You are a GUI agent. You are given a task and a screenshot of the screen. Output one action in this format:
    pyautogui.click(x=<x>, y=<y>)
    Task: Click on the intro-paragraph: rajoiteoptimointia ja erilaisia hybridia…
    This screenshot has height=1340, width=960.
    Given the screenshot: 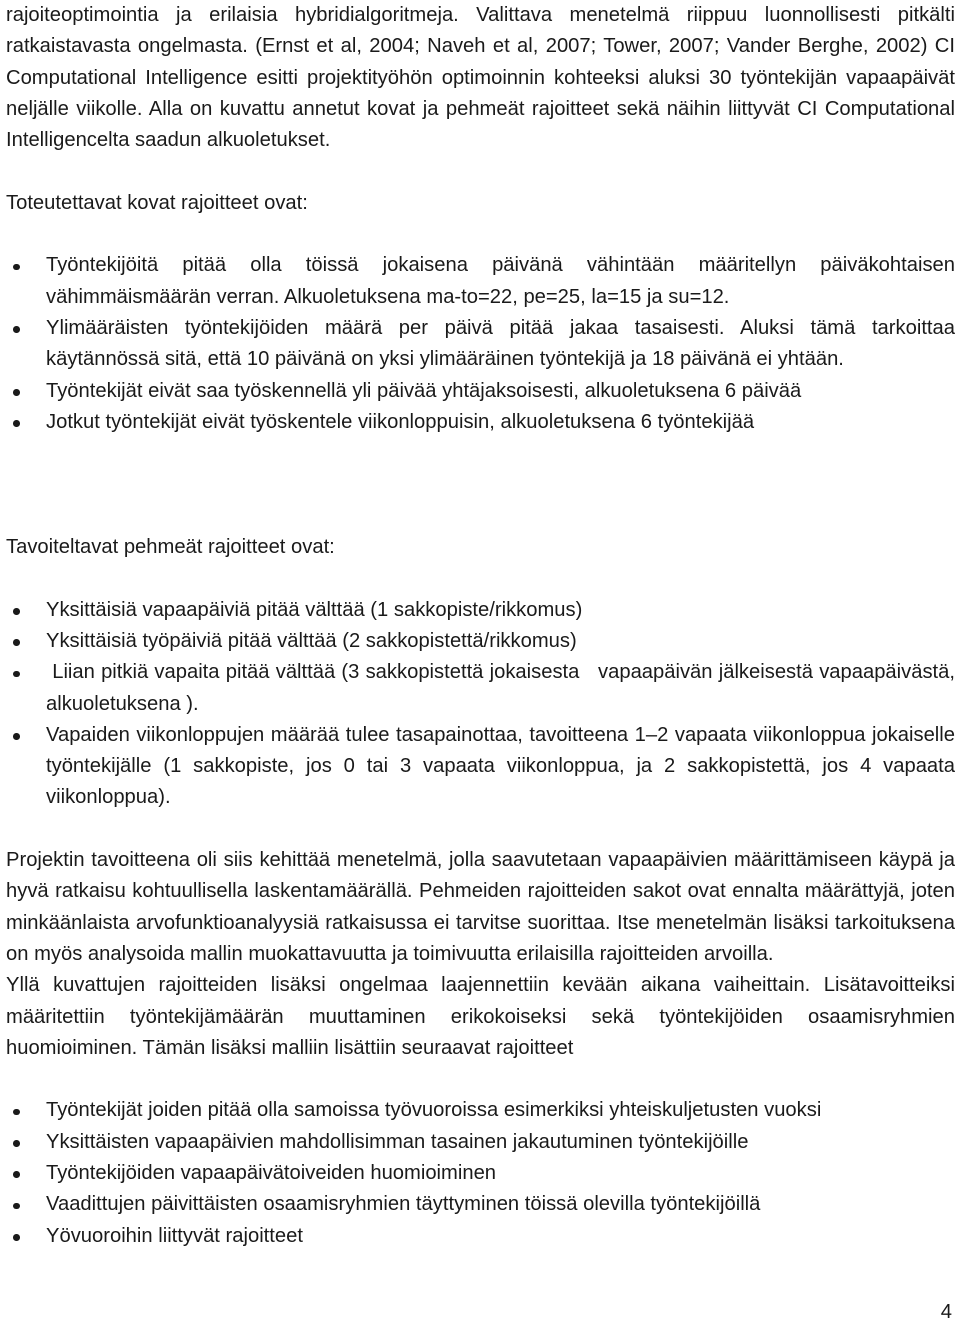 What is the action you would take?
    pyautogui.click(x=480, y=78)
    